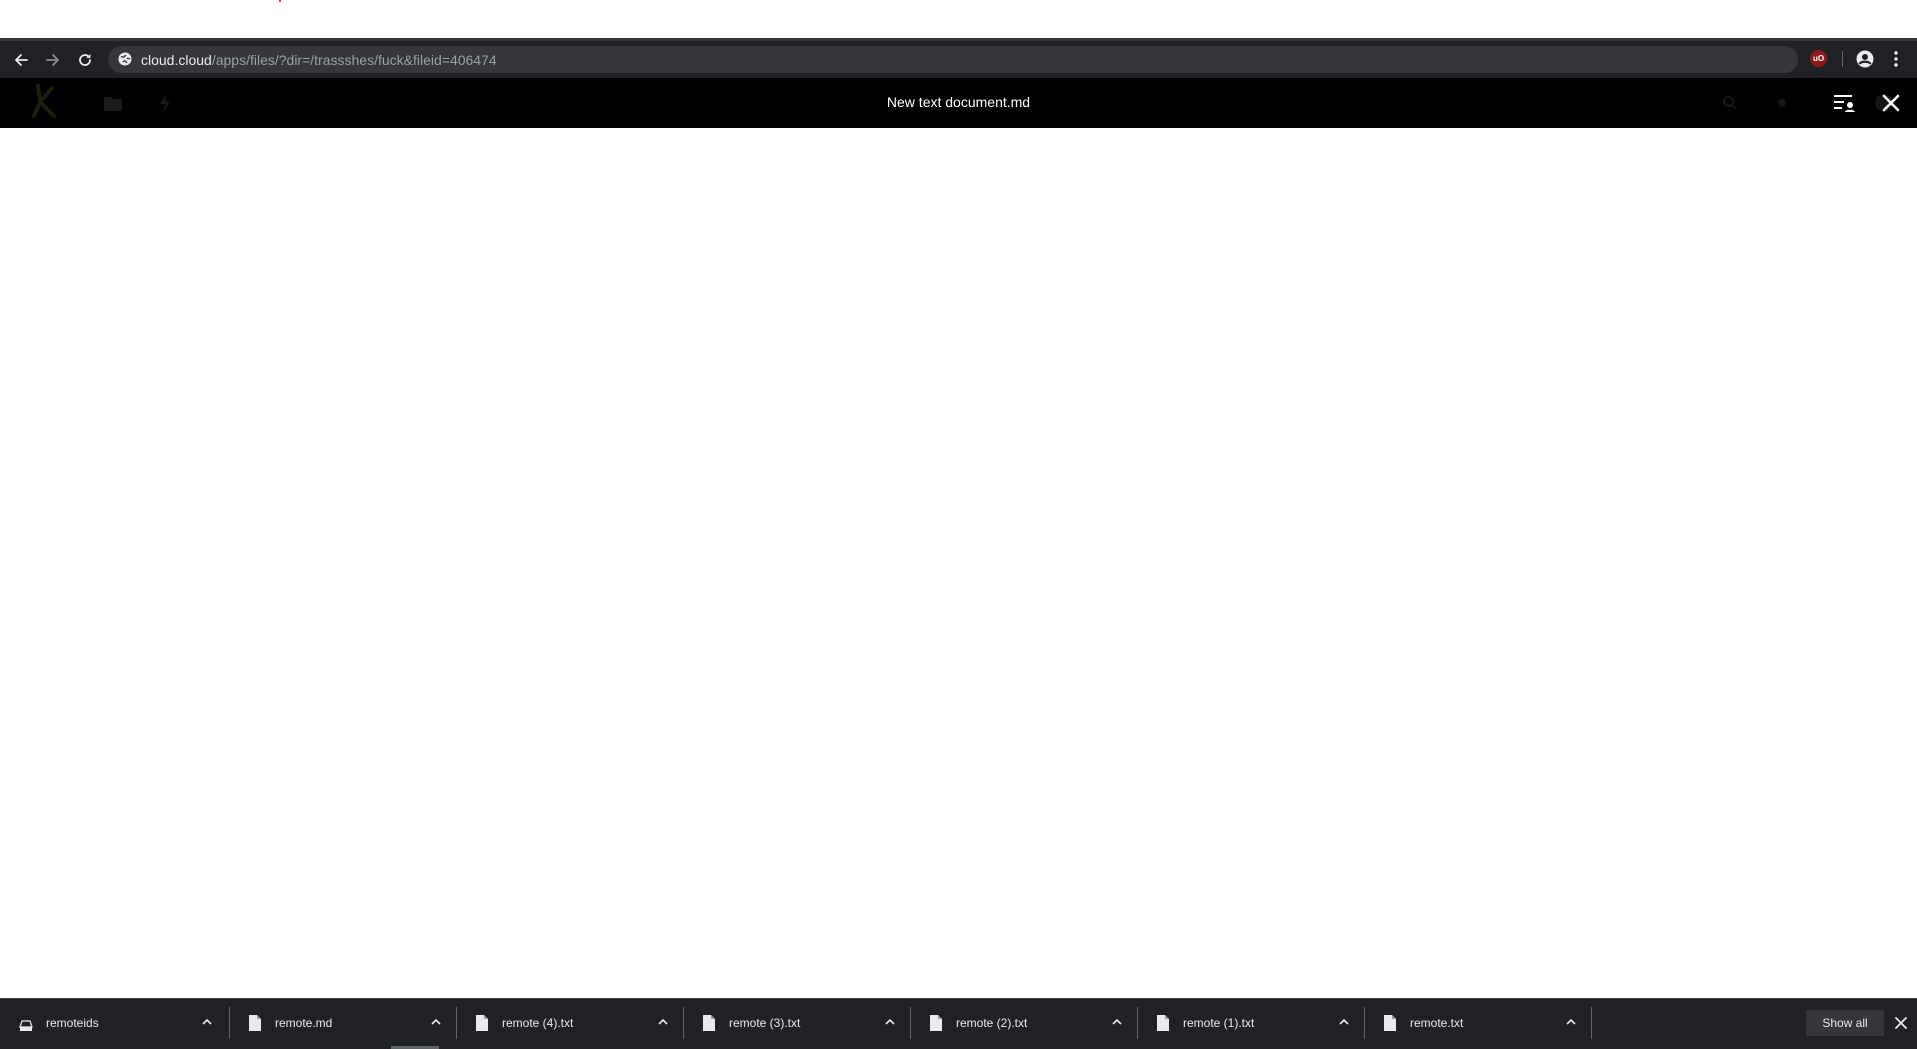  What do you see at coordinates (125, 59) in the screenshot?
I see `globe-icon` at bounding box center [125, 59].